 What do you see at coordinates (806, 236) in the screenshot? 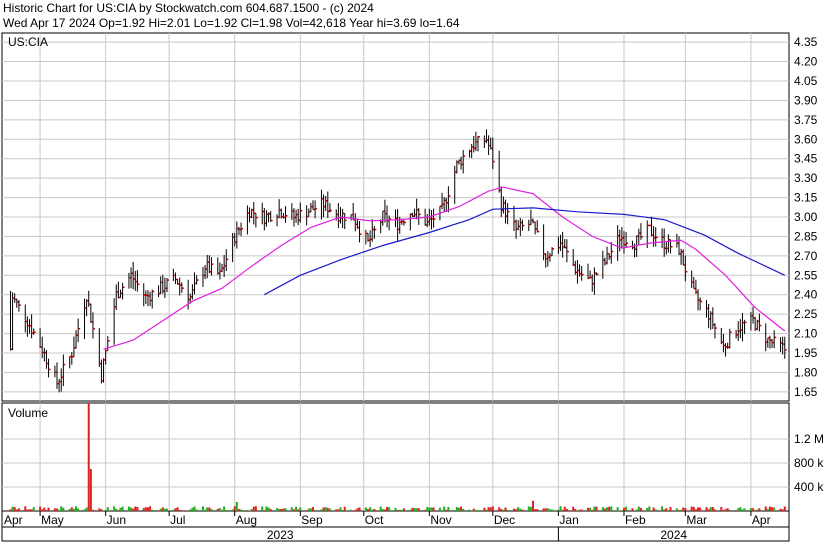
I see `price-tick-label: 2.85` at bounding box center [806, 236].